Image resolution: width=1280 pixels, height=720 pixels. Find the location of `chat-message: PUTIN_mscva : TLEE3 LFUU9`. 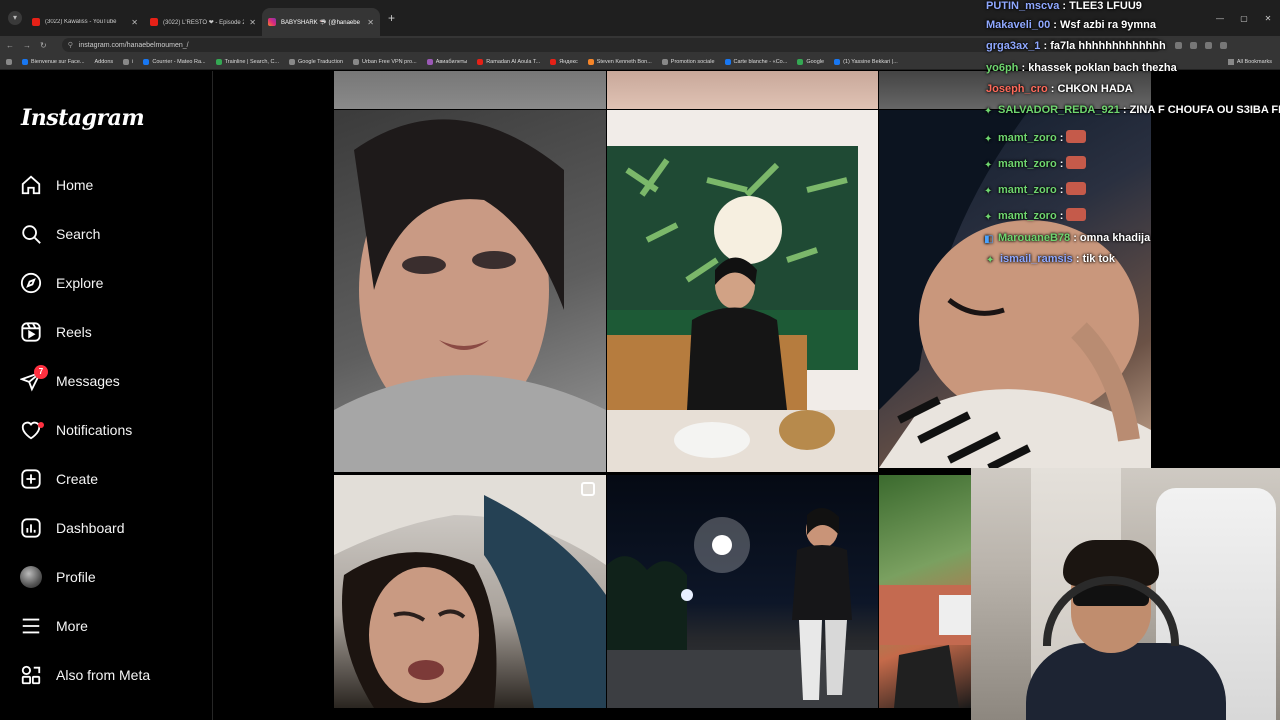

chat-message: PUTIN_mscva : TLEE3 LFUU9 is located at coordinates (1064, 6).